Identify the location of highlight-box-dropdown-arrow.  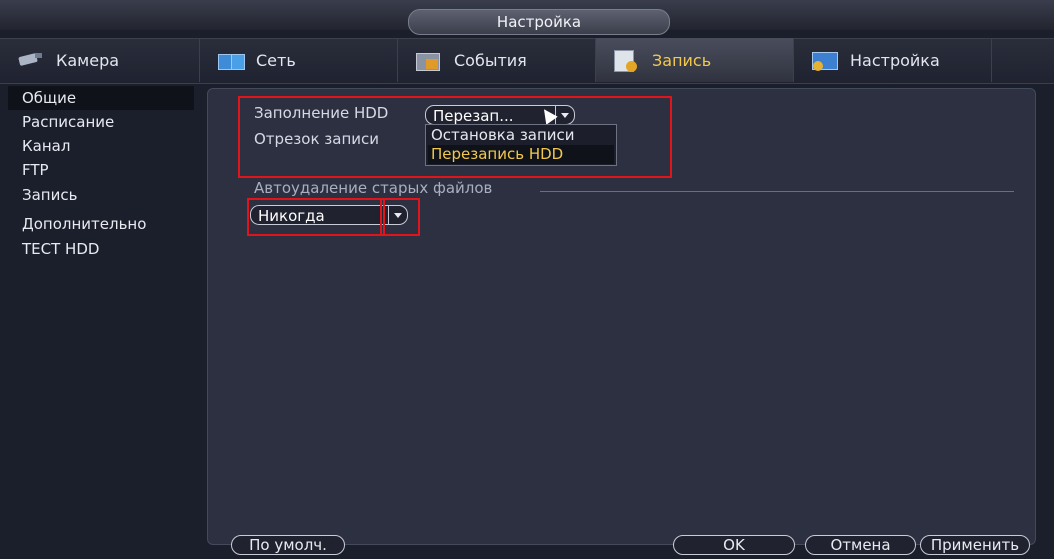
(400, 217).